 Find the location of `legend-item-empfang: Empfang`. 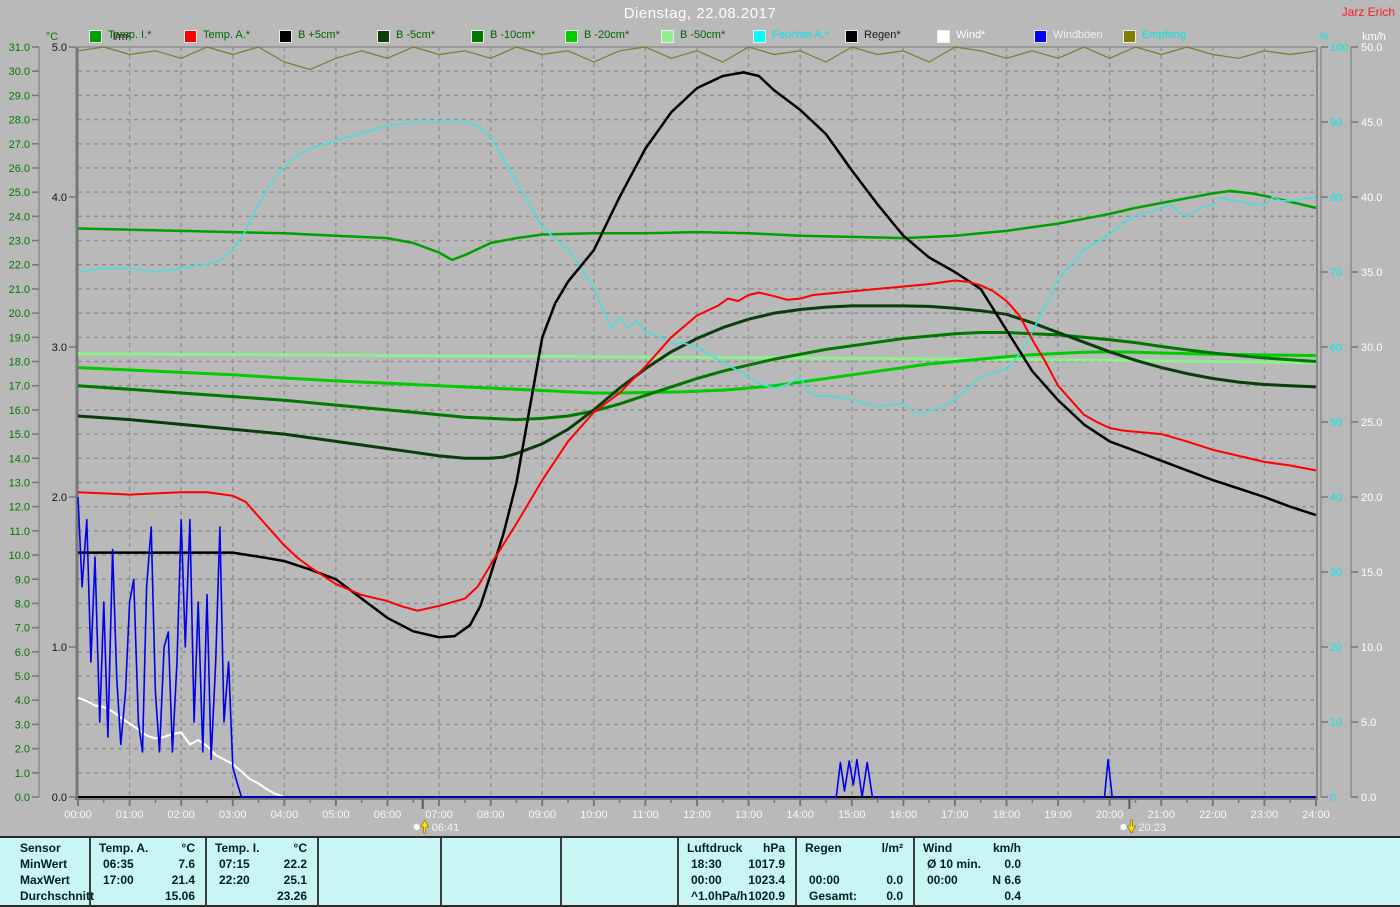

legend-item-empfang: Empfang is located at coordinates (1154, 36).